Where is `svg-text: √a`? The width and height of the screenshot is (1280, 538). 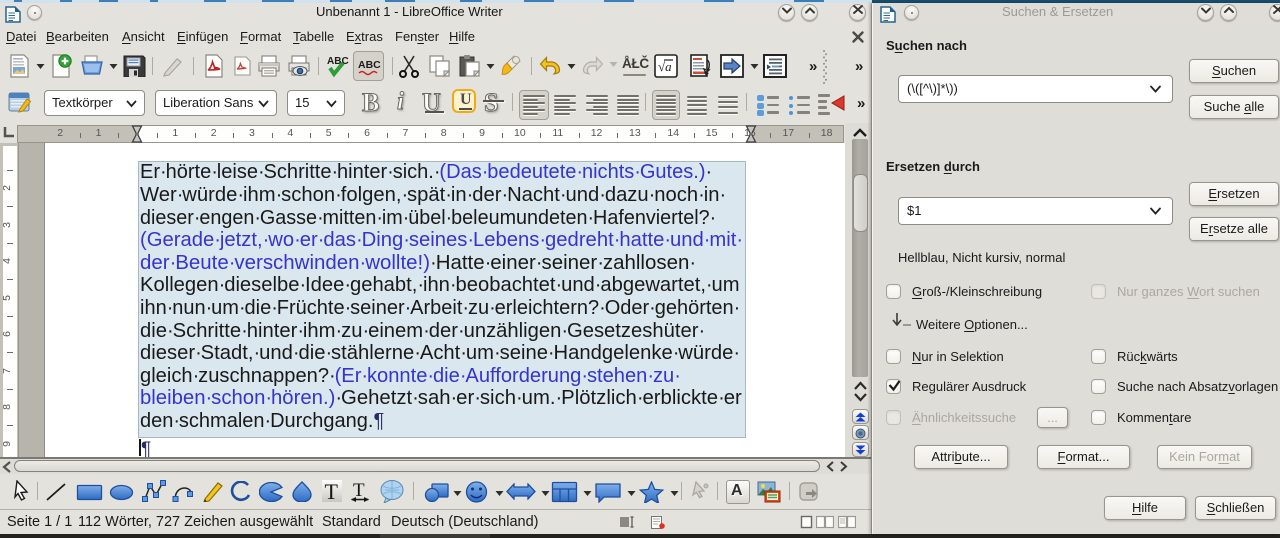
svg-text: √a is located at coordinates (665, 66).